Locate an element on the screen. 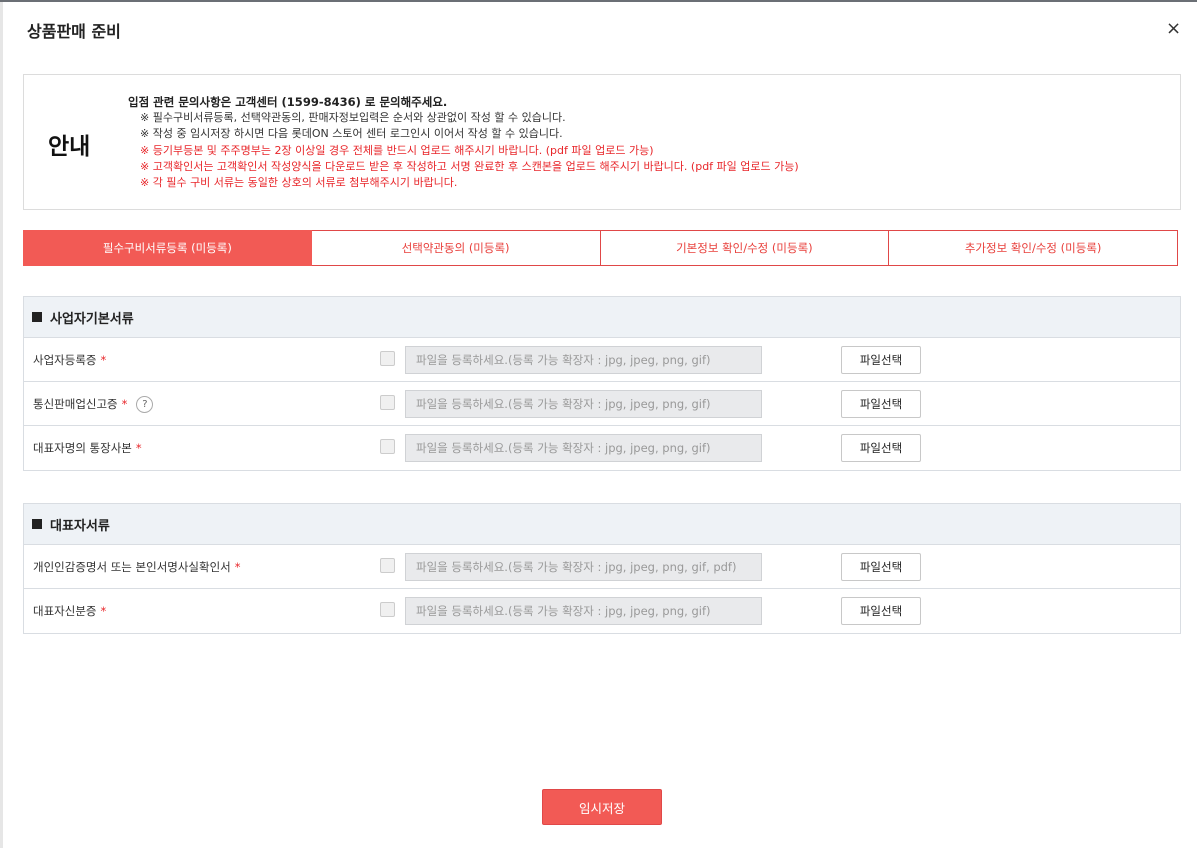  temp-save-button: 임시저장 is located at coordinates (602, 807).